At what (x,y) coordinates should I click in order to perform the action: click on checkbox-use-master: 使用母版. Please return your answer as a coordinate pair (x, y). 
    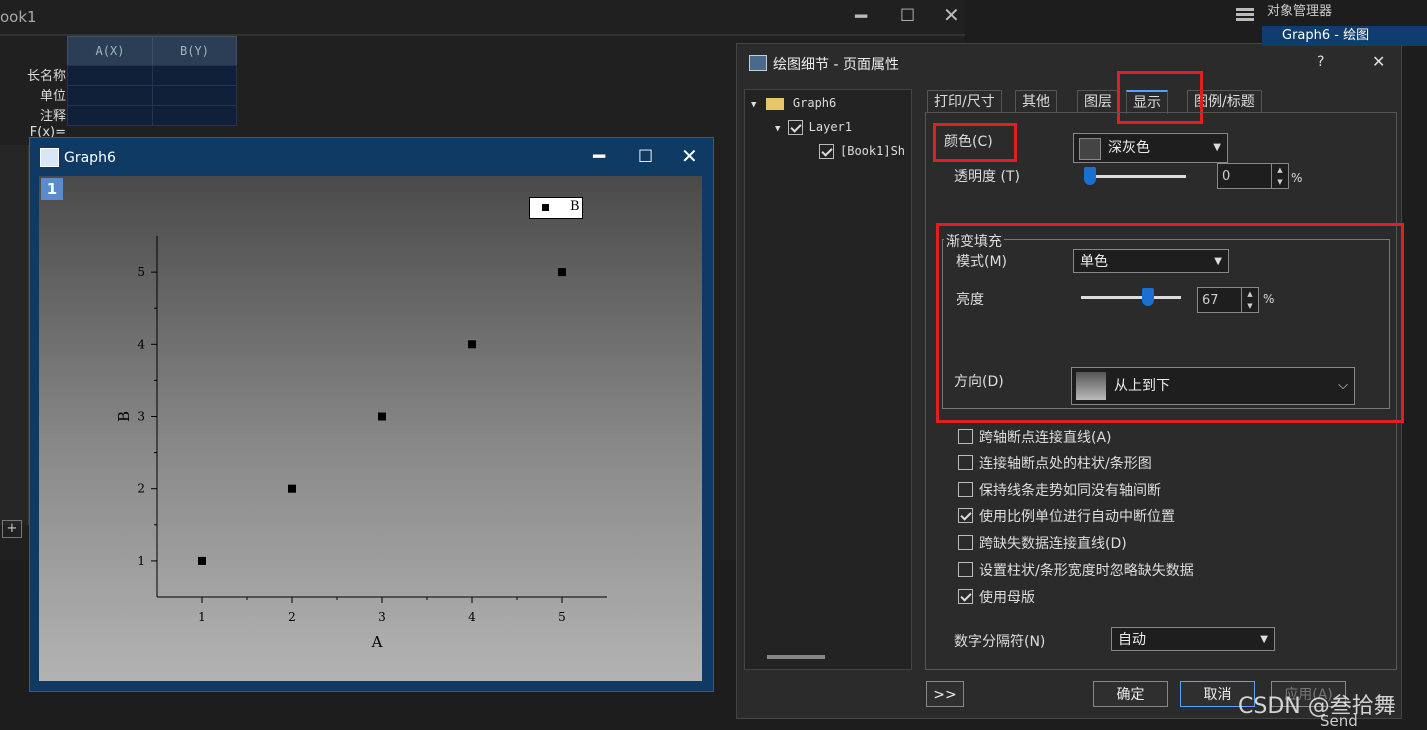
    Looking at the image, I should click on (996, 597).